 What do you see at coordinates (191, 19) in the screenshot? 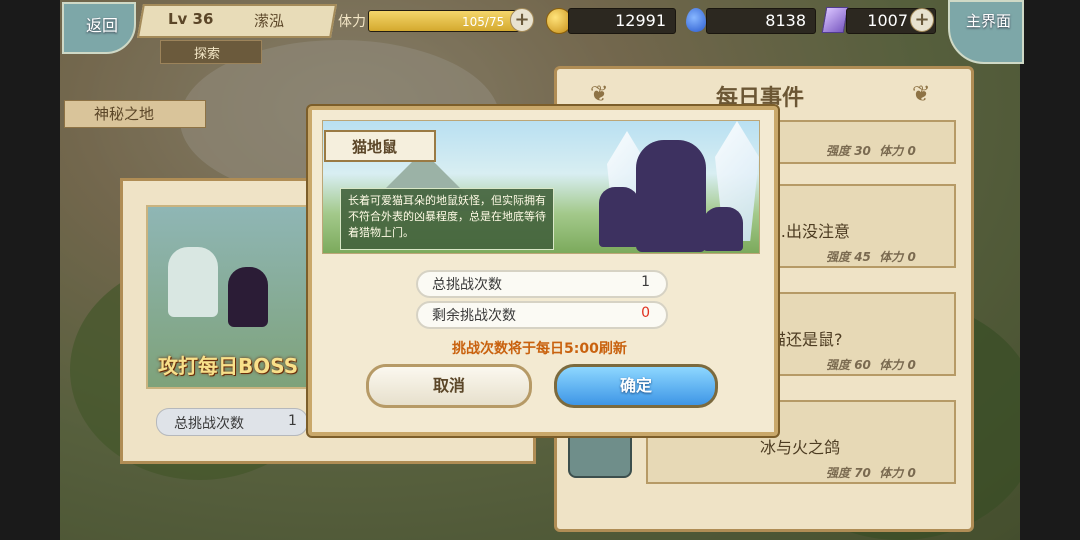
I see `player-level: Lv 36` at bounding box center [191, 19].